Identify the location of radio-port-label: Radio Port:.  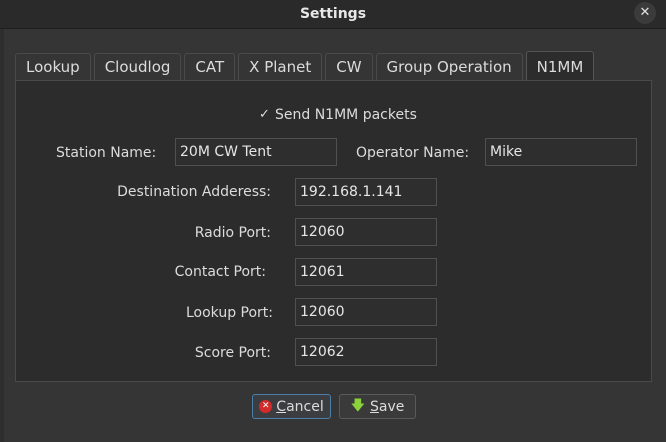
(232, 233).